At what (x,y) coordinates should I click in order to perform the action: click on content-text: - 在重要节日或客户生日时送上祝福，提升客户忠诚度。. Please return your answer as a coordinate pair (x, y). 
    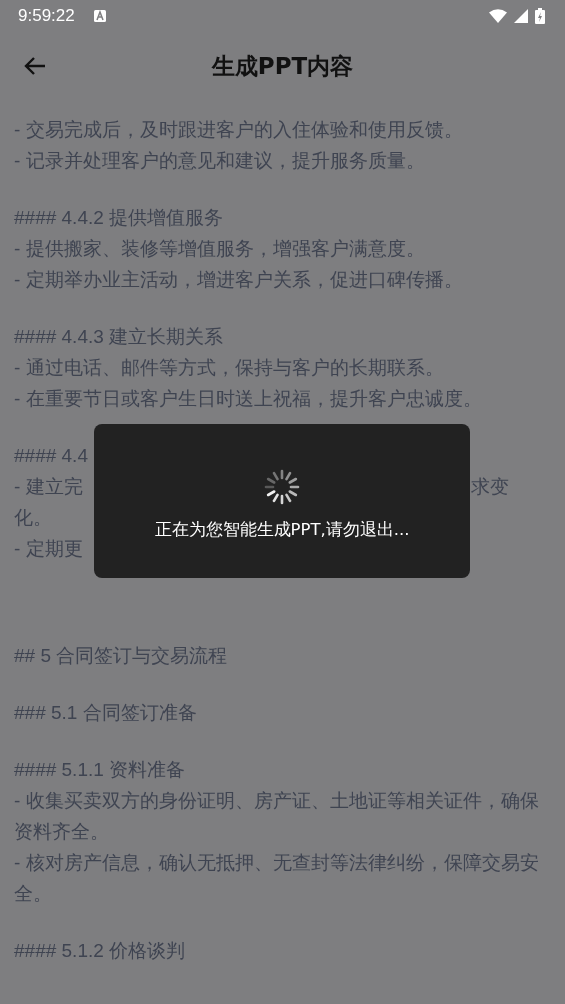
    Looking at the image, I should click on (248, 399).